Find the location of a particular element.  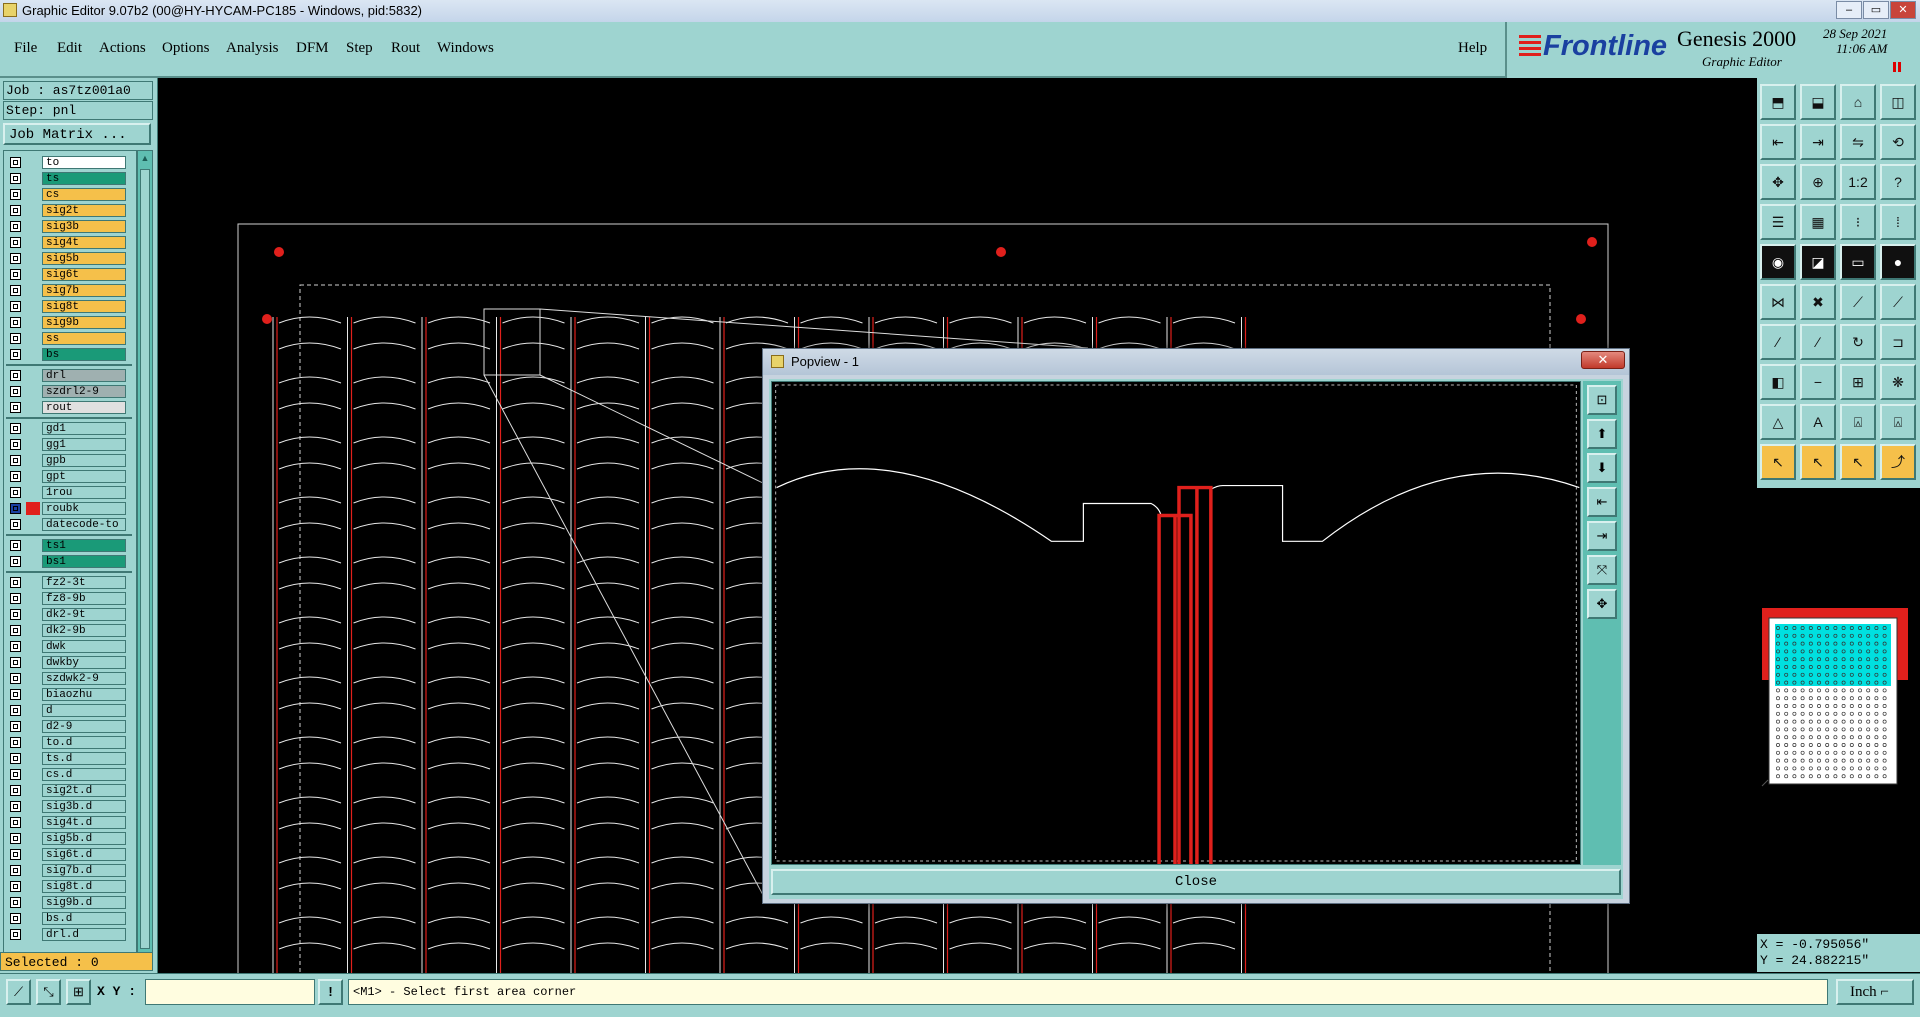

layer-name: cs.d is located at coordinates (84, 774).